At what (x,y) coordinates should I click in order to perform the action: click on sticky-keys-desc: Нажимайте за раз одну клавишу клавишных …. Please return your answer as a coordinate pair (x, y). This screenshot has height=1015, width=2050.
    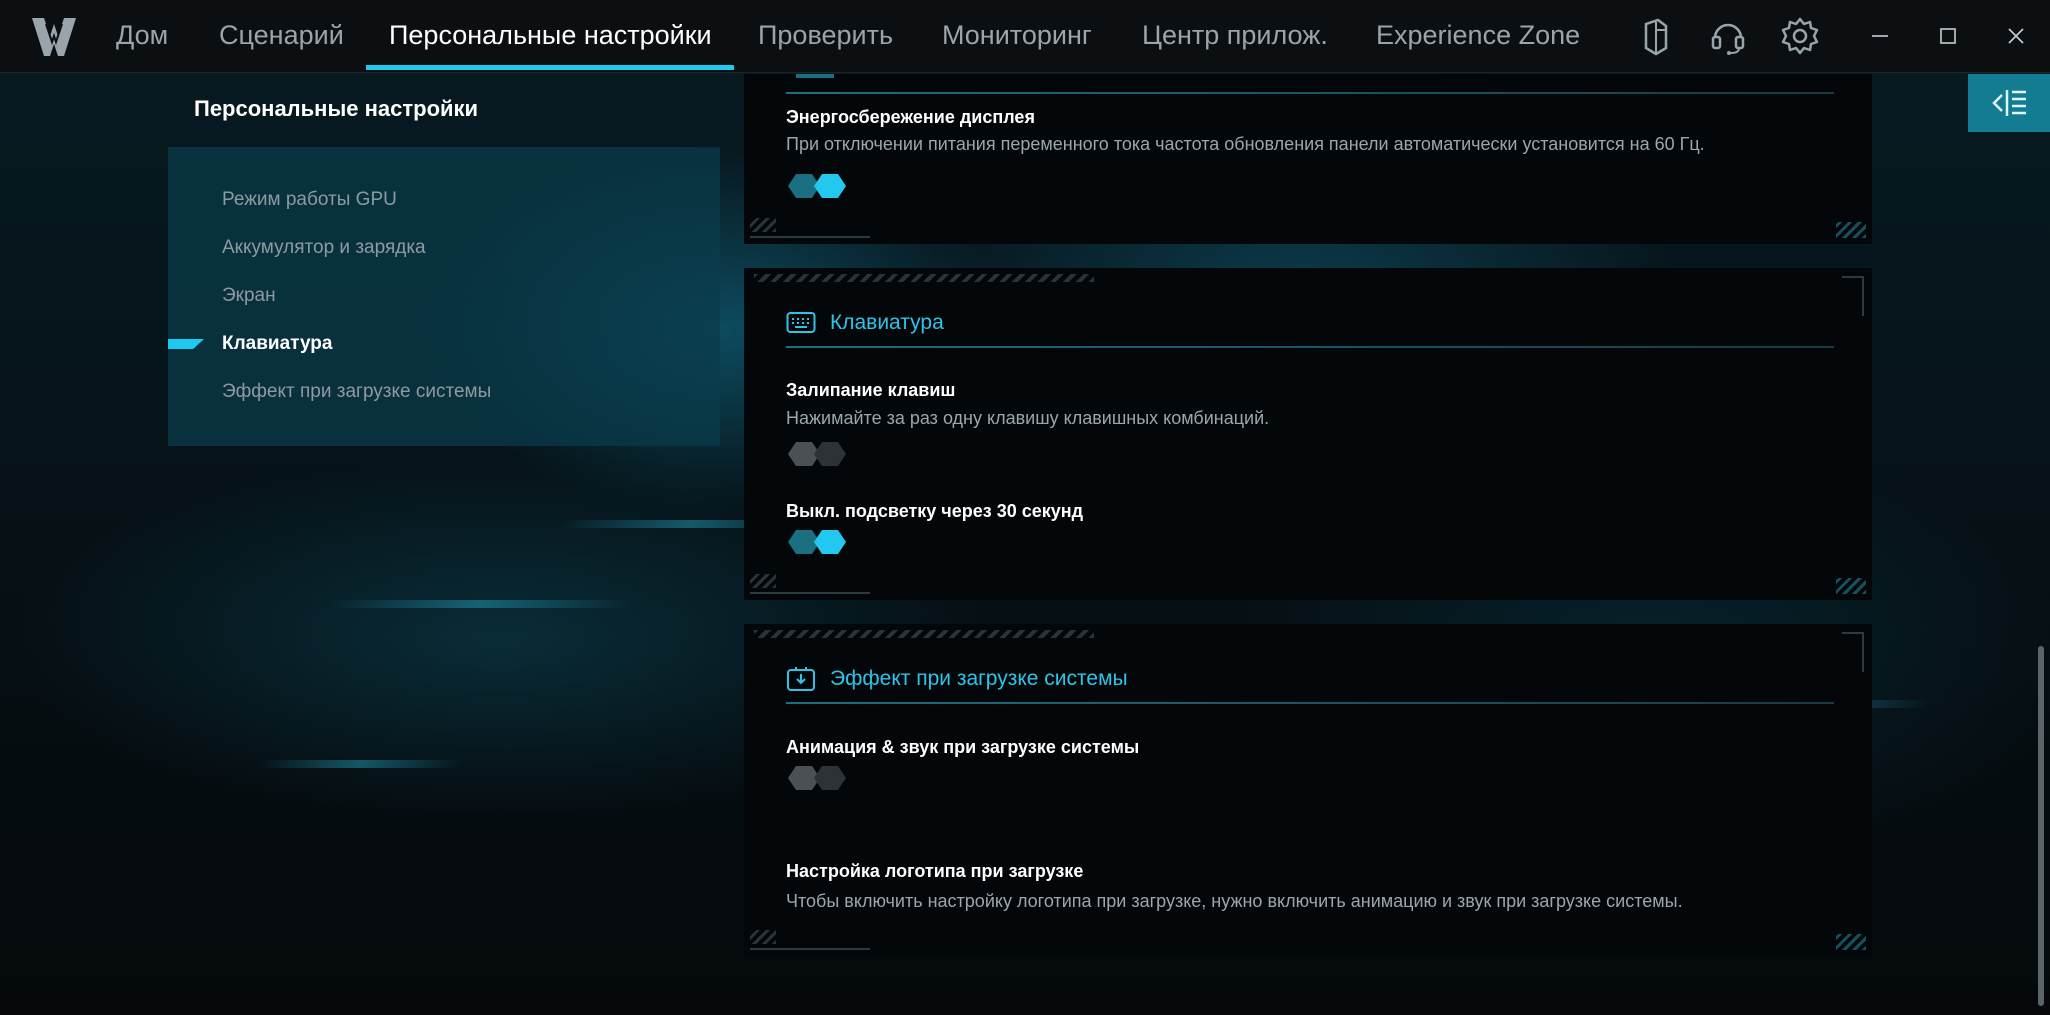
    Looking at the image, I should click on (1028, 418).